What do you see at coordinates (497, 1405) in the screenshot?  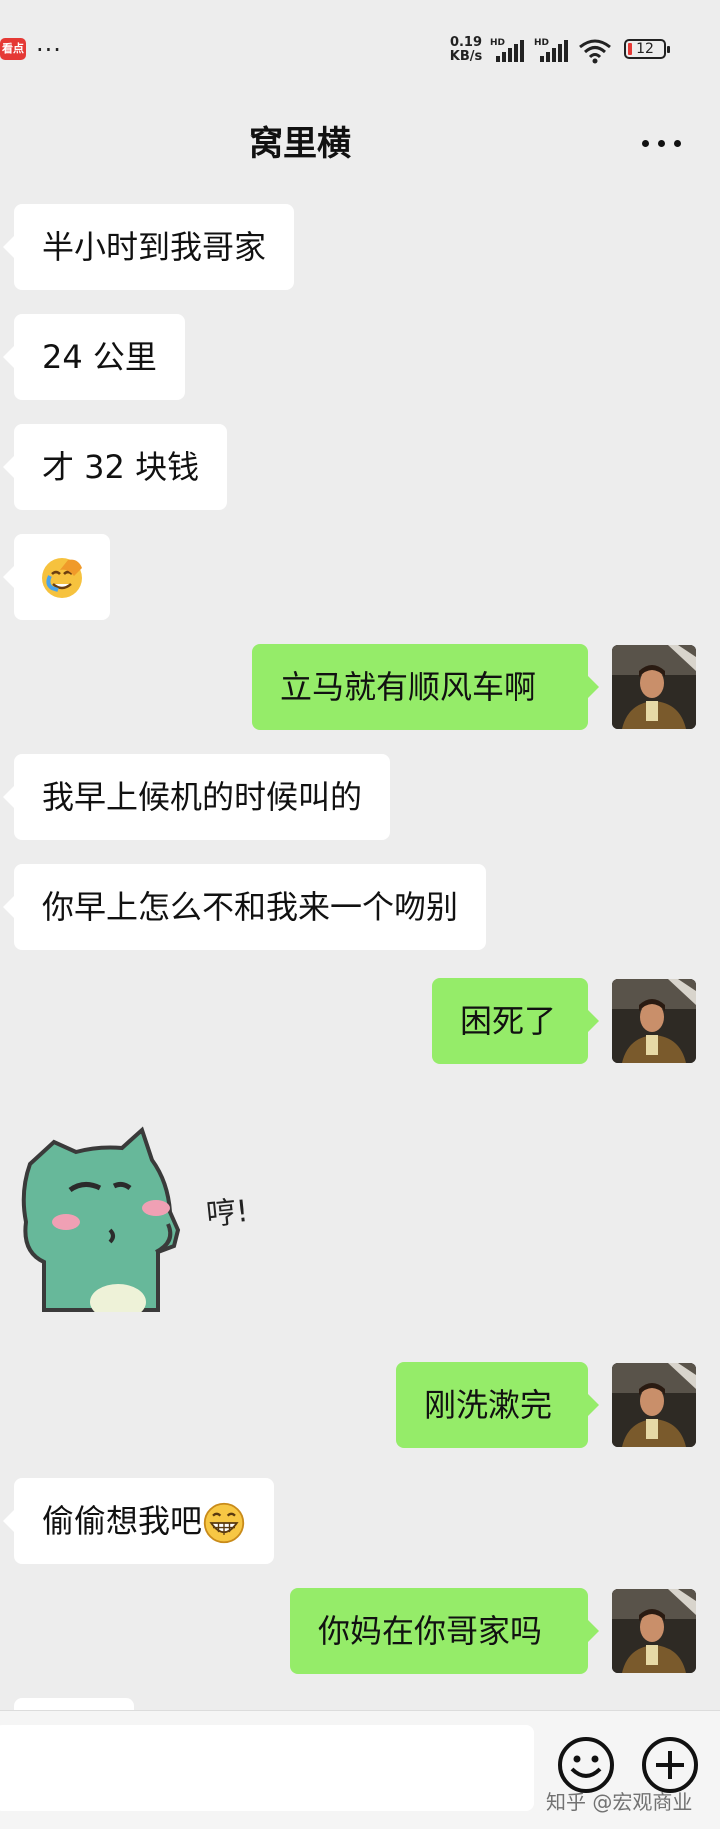 I see `outgoing-message: 刚洗漱完` at bounding box center [497, 1405].